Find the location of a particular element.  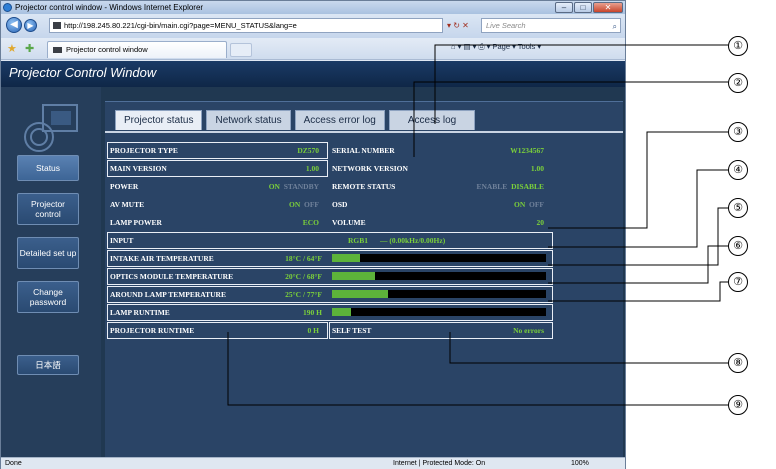

callout-4: ④ is located at coordinates (738, 170).